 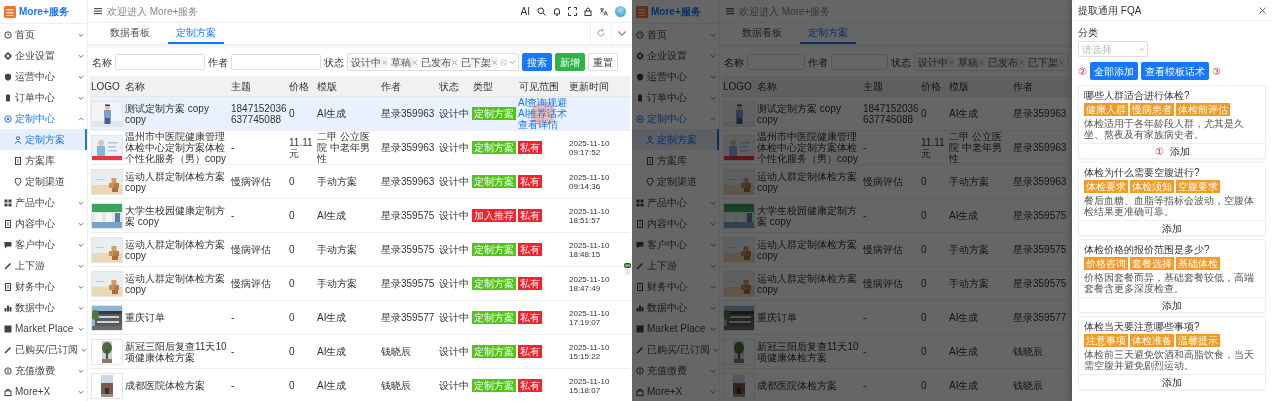 What do you see at coordinates (525, 11) in the screenshot?
I see `ai-button: AI` at bounding box center [525, 11].